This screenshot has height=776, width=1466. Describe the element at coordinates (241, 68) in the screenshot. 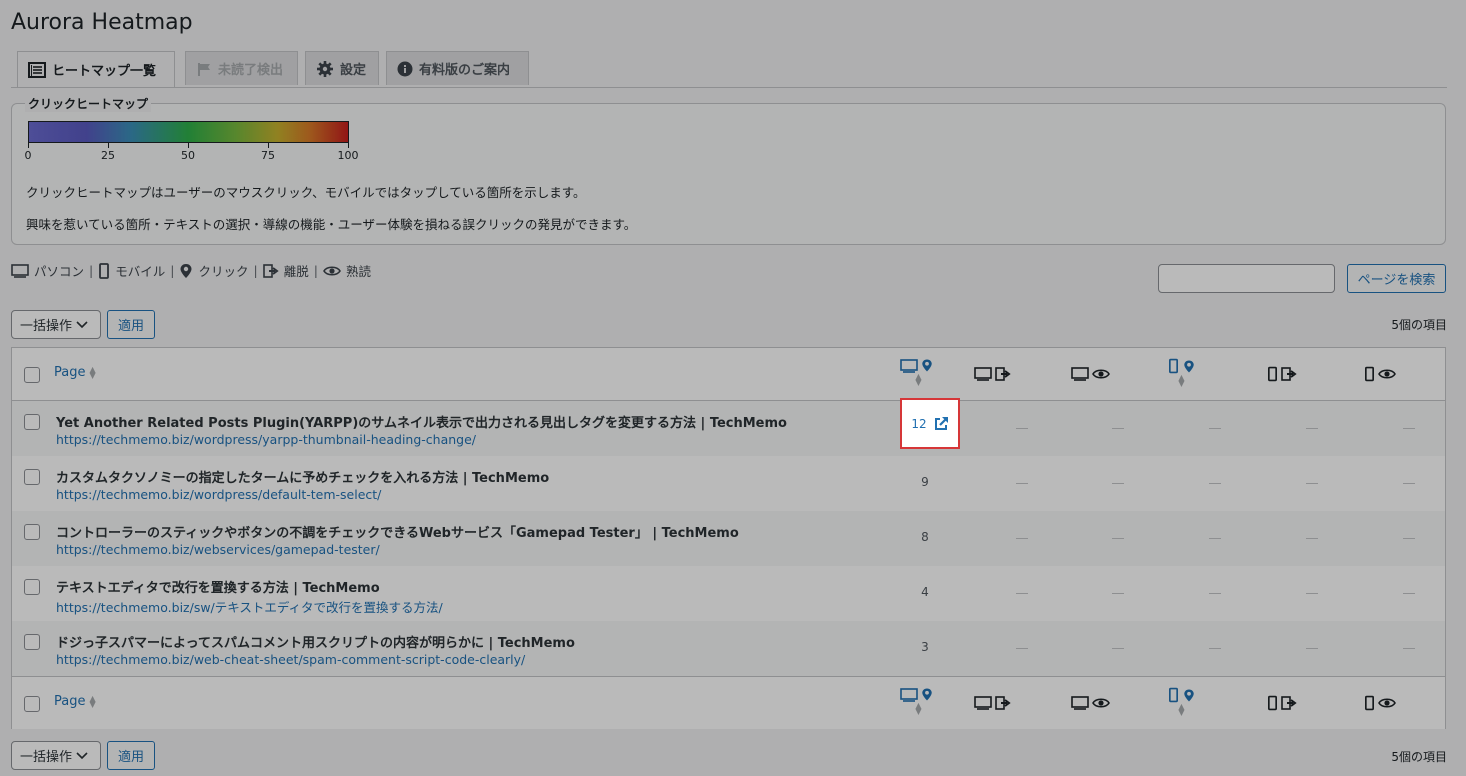

I see `tab-unread-detect: 未読了検出` at that location.